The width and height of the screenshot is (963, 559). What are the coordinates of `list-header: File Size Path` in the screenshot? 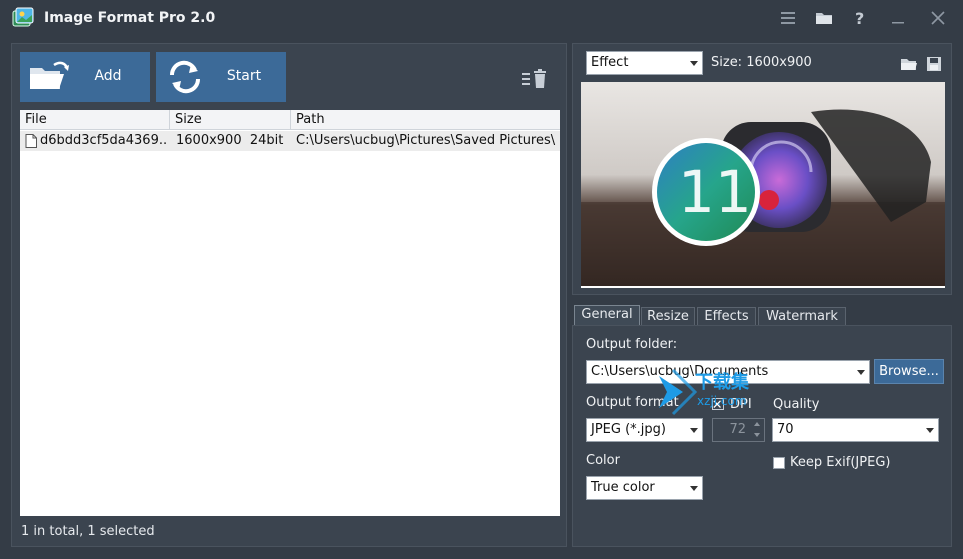 It's located at (290, 120).